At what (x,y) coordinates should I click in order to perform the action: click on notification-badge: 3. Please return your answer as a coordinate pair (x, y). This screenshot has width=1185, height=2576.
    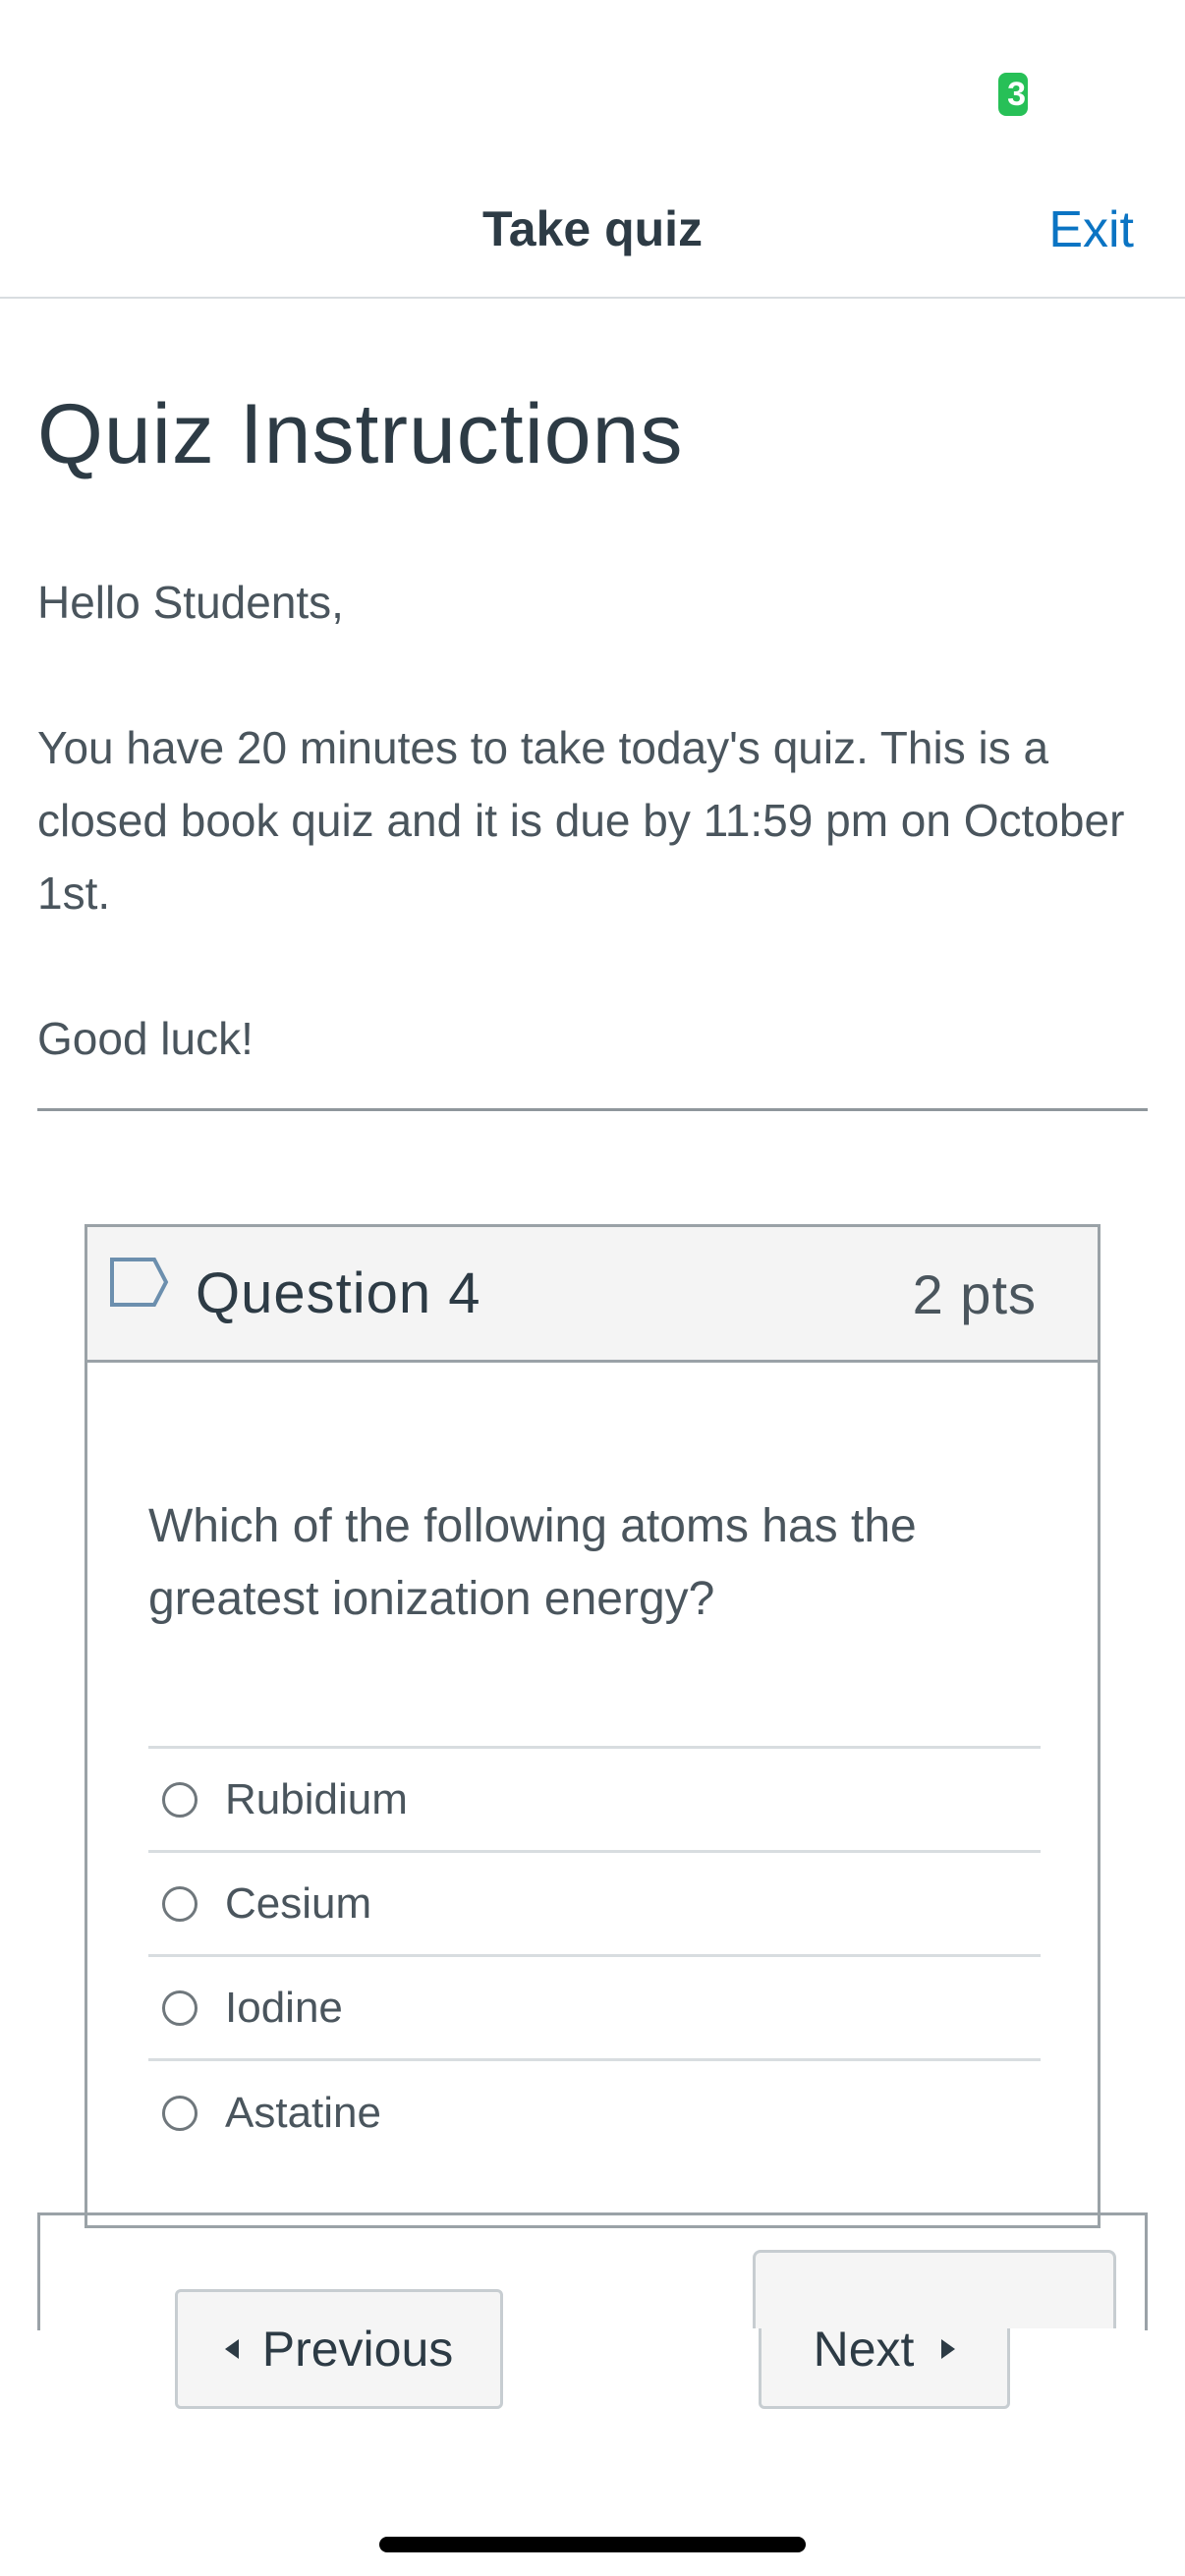
    Looking at the image, I should click on (1013, 94).